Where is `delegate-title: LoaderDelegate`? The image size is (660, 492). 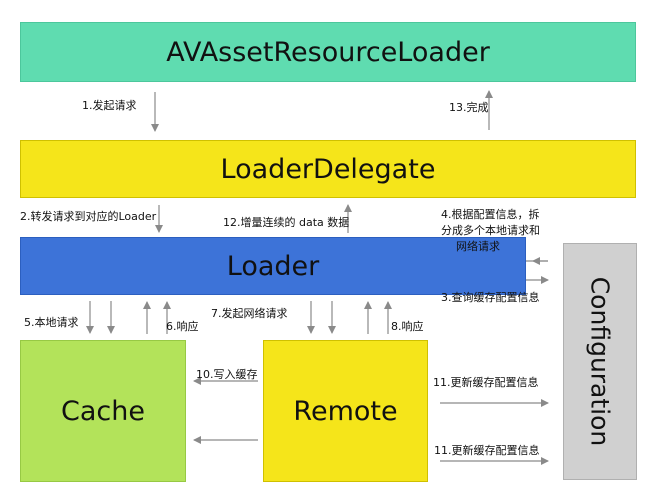 delegate-title: LoaderDelegate is located at coordinates (328, 169).